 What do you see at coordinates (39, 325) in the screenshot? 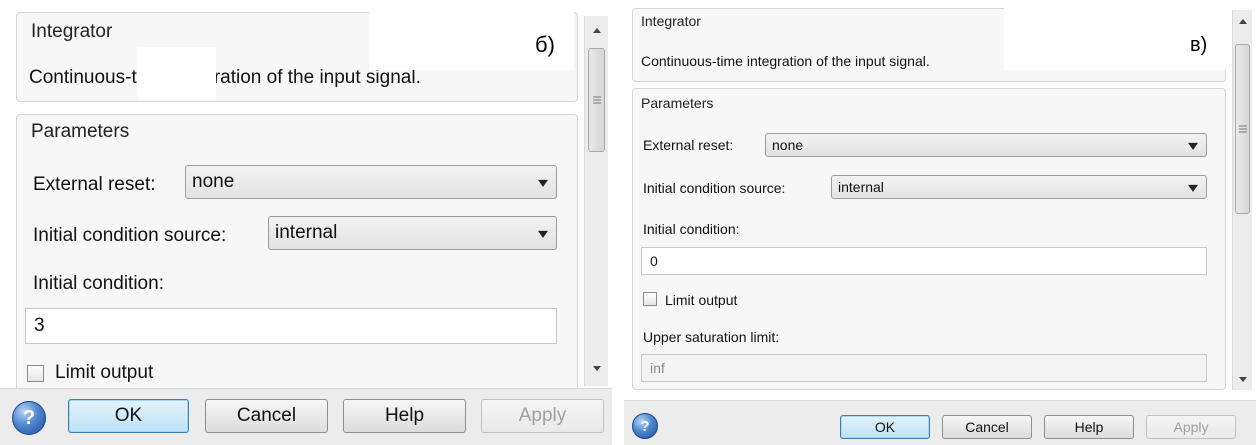
I see `ic-value: 3` at bounding box center [39, 325].